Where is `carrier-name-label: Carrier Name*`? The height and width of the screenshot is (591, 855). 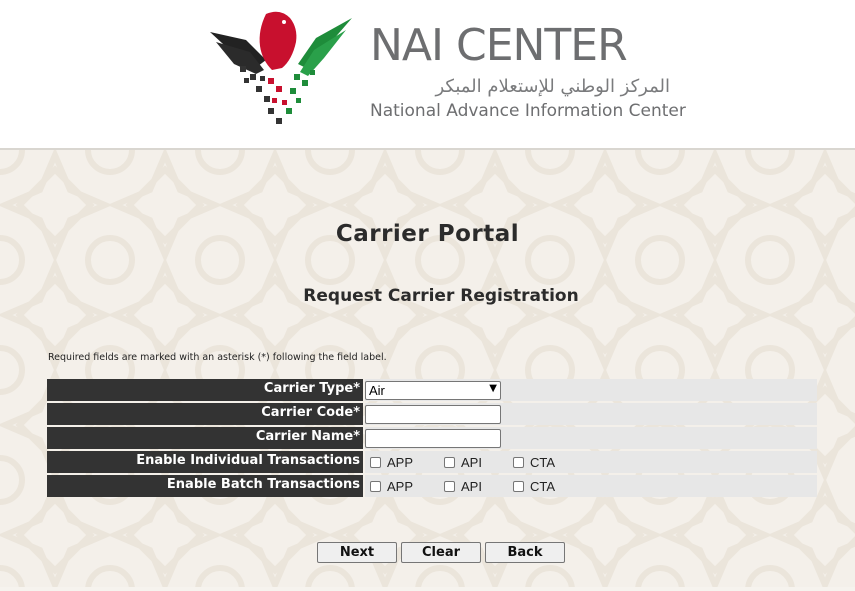 carrier-name-label: Carrier Name* is located at coordinates (205, 438).